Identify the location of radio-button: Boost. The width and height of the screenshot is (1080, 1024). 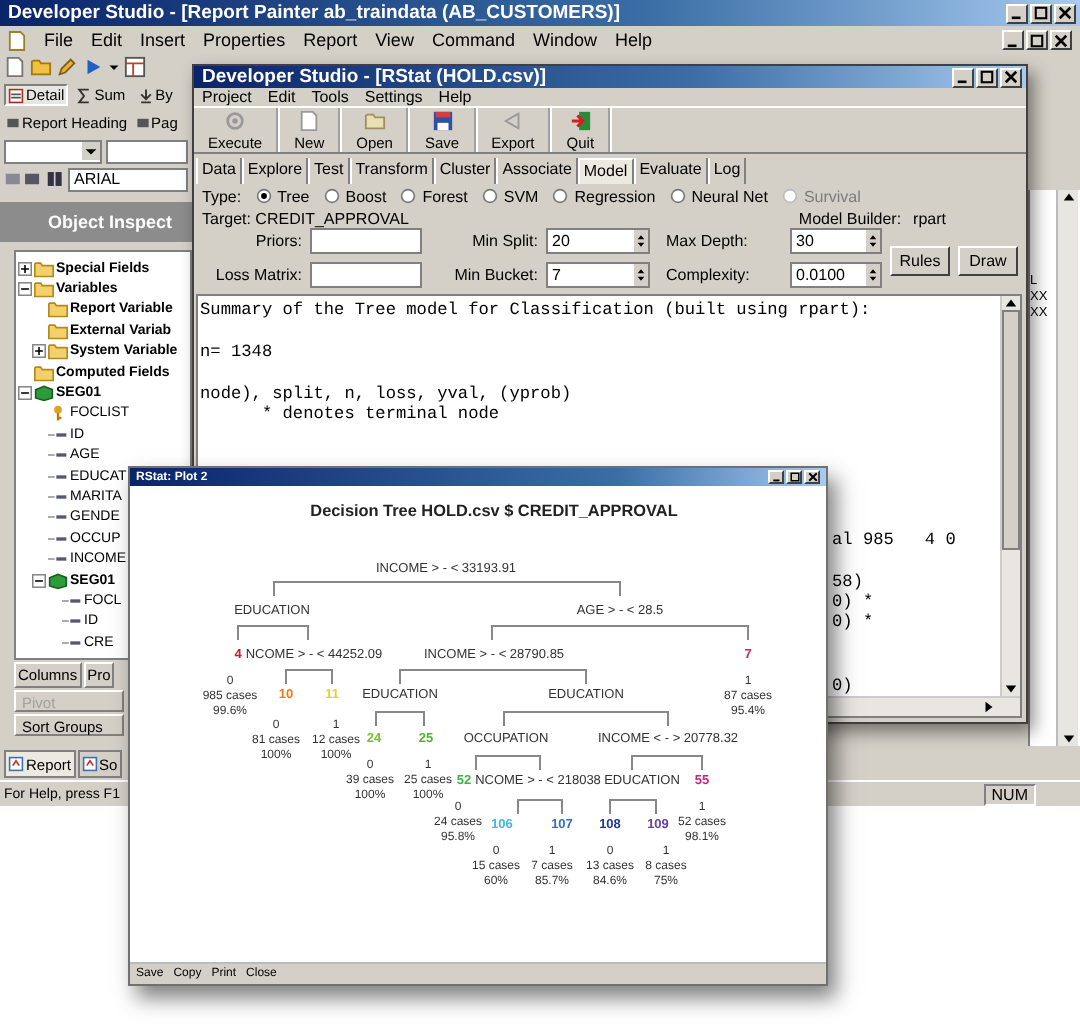
(355, 196).